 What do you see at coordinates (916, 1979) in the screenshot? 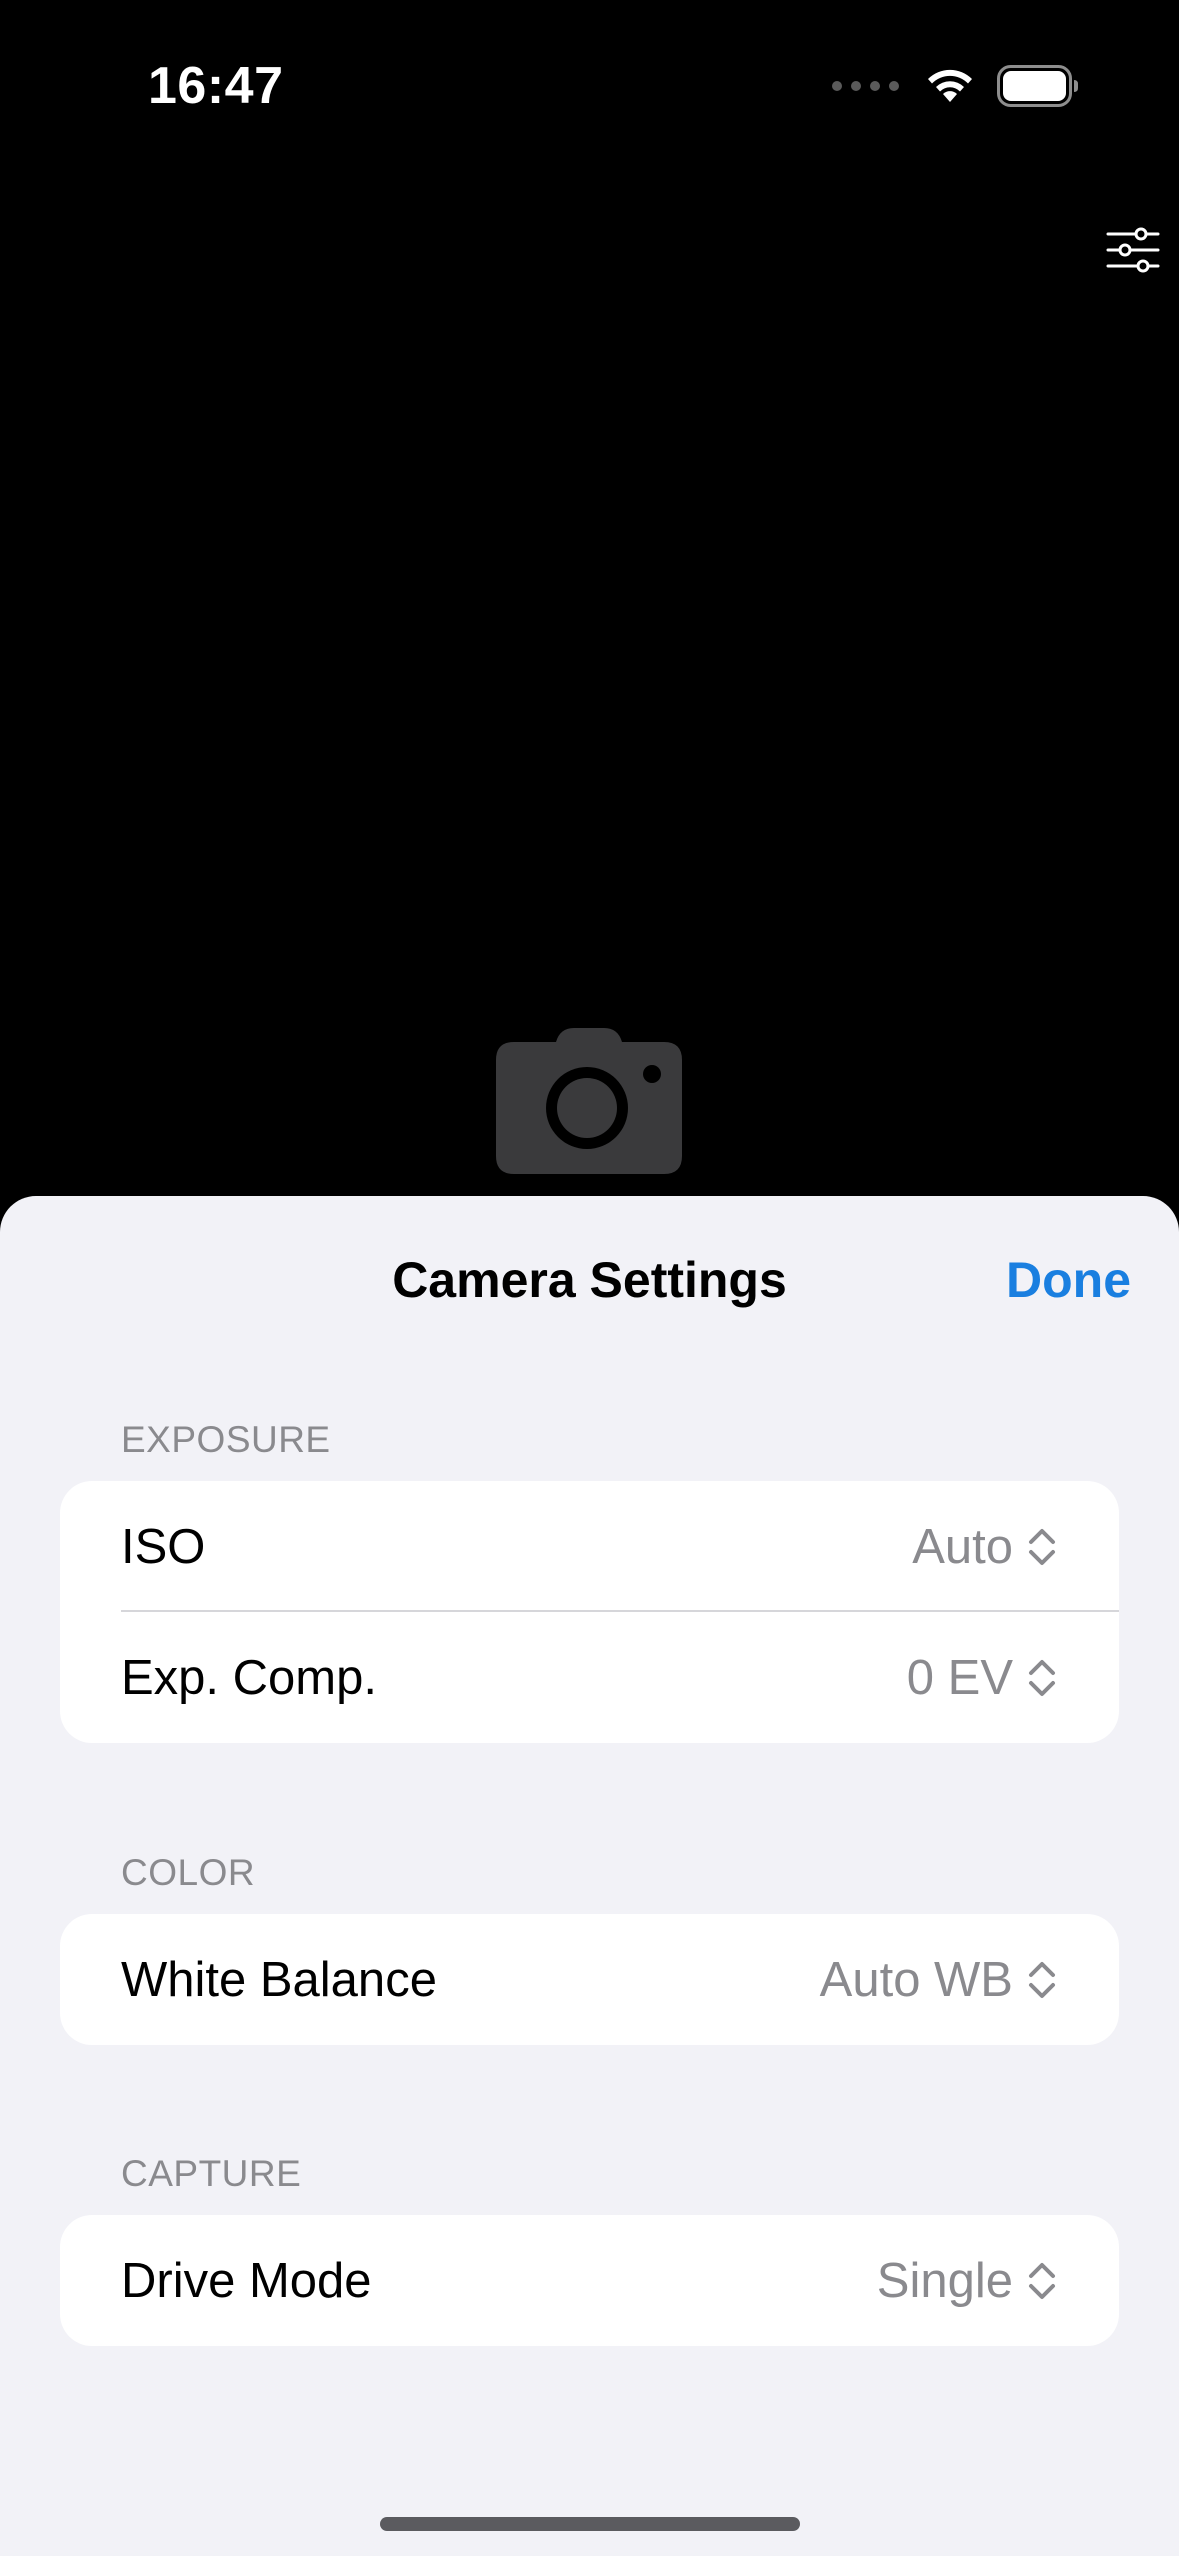
I see `white-balance-value: Auto WB` at bounding box center [916, 1979].